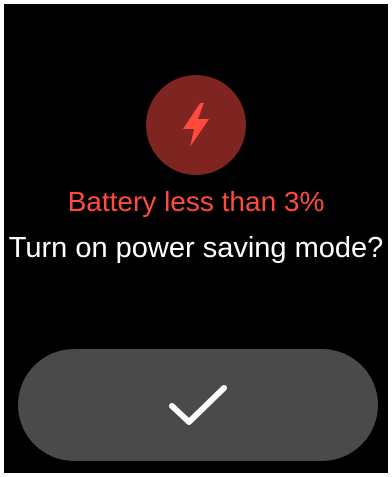  I want to click on lightning-bolt-icon, so click(196, 125).